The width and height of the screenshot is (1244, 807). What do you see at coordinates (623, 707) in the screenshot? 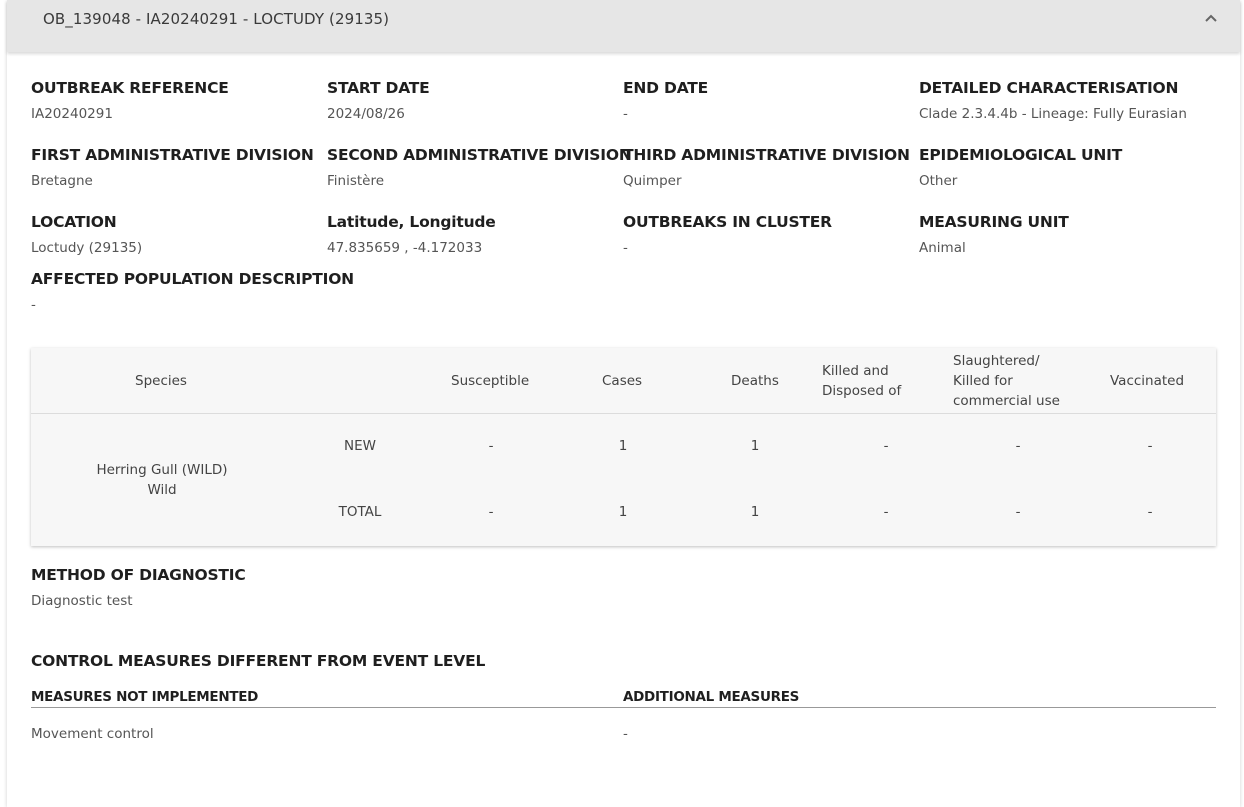
I see `control-measures-divider` at bounding box center [623, 707].